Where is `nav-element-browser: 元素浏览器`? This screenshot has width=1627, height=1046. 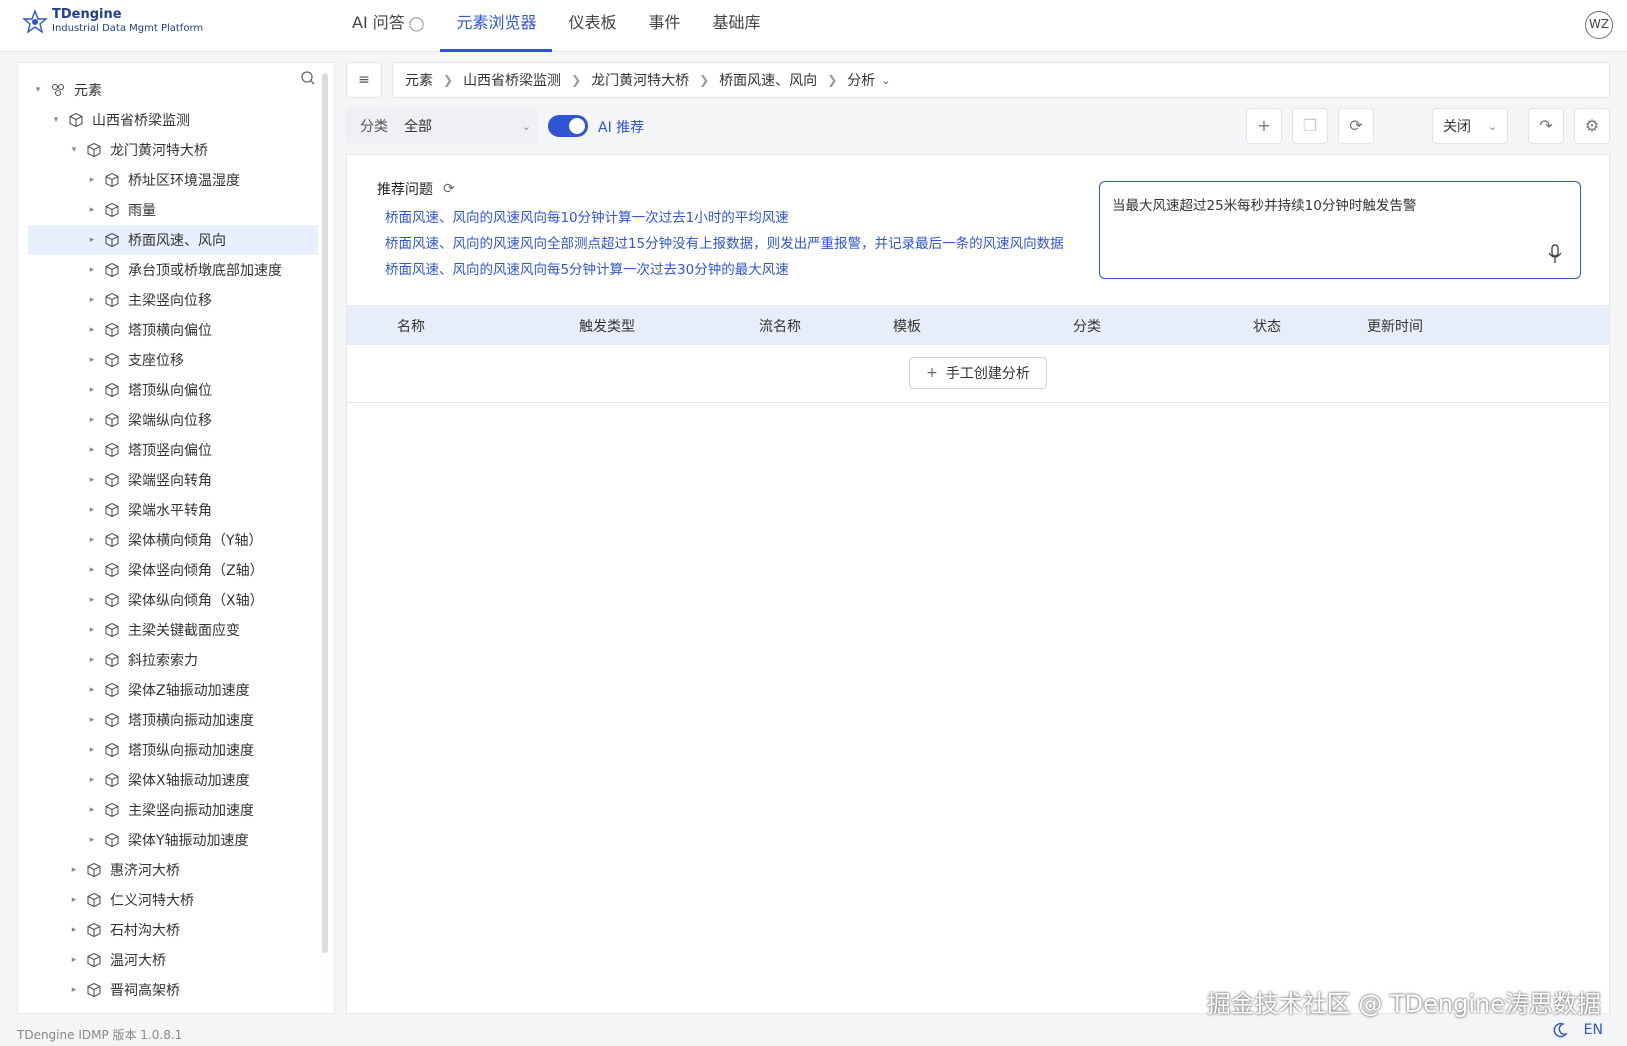 nav-element-browser: 元素浏览器 is located at coordinates (496, 26).